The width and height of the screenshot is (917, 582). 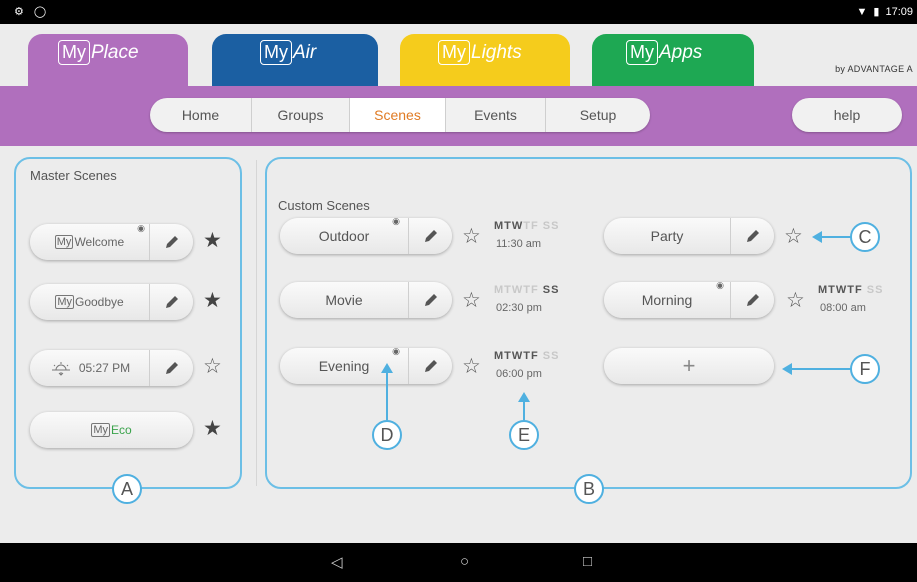 I want to click on home-icon: ○, so click(x=464, y=561).